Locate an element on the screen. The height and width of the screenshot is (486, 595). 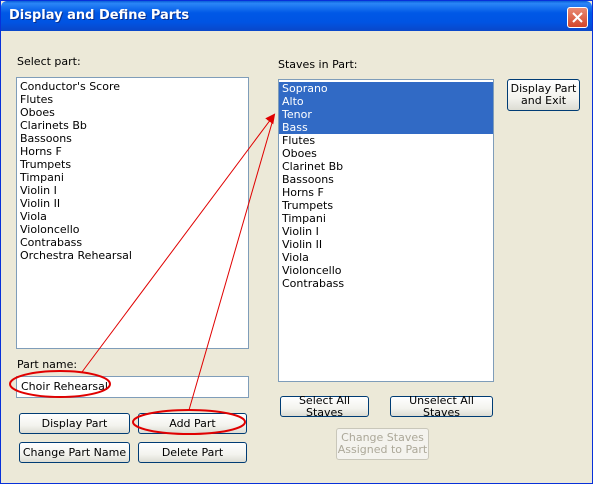
staves-label: Staves in Part: is located at coordinates (318, 64).